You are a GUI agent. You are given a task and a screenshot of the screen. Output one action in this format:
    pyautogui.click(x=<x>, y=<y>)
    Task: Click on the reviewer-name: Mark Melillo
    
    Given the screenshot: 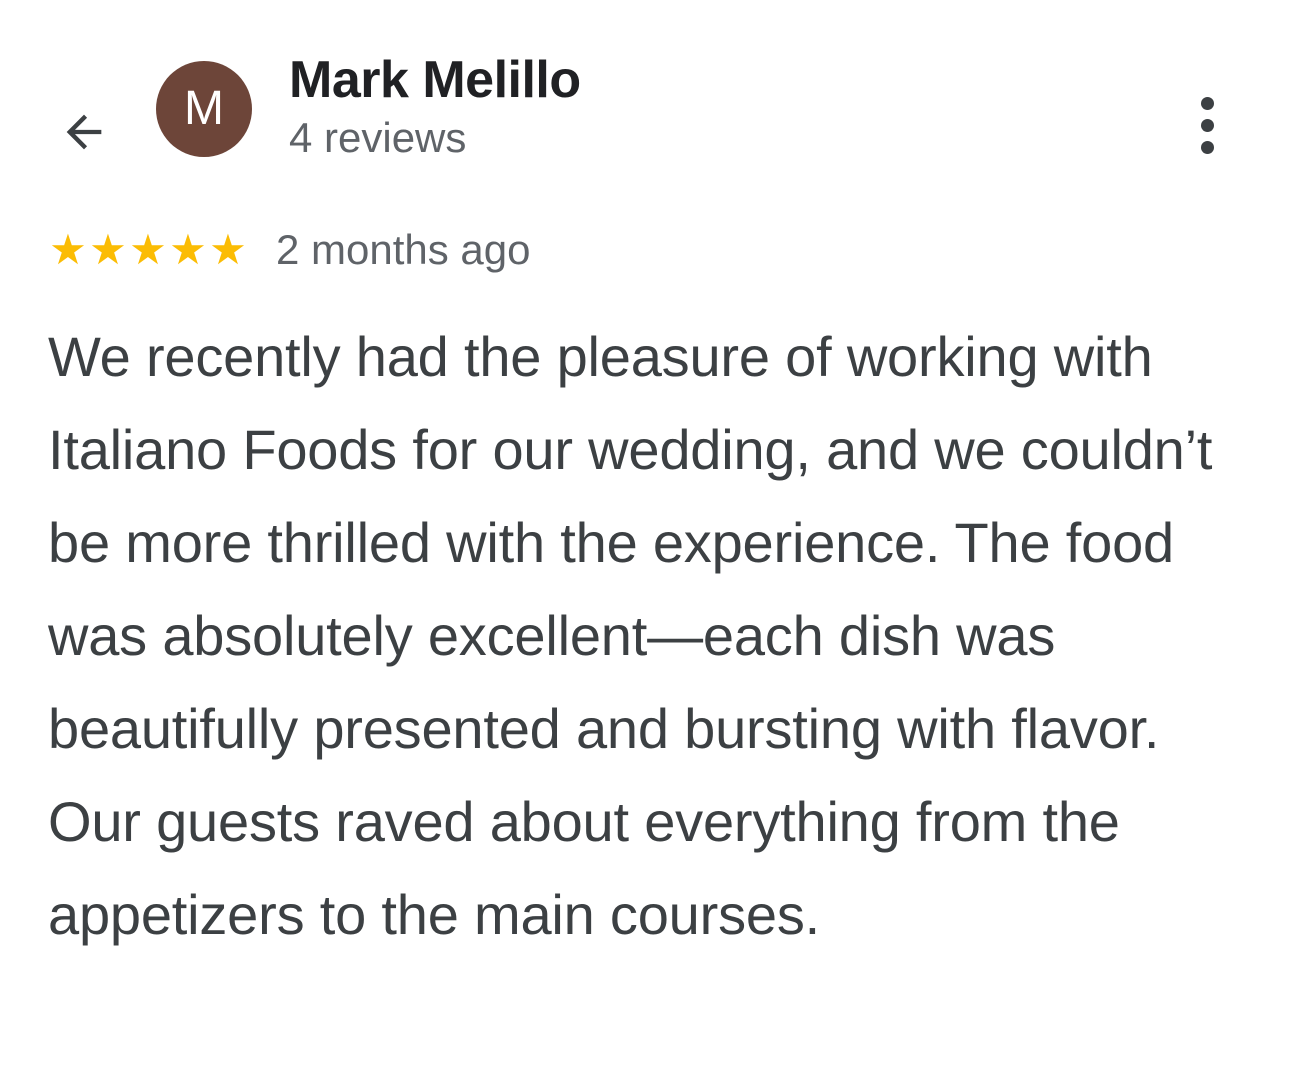 What is the action you would take?
    pyautogui.click(x=435, y=80)
    